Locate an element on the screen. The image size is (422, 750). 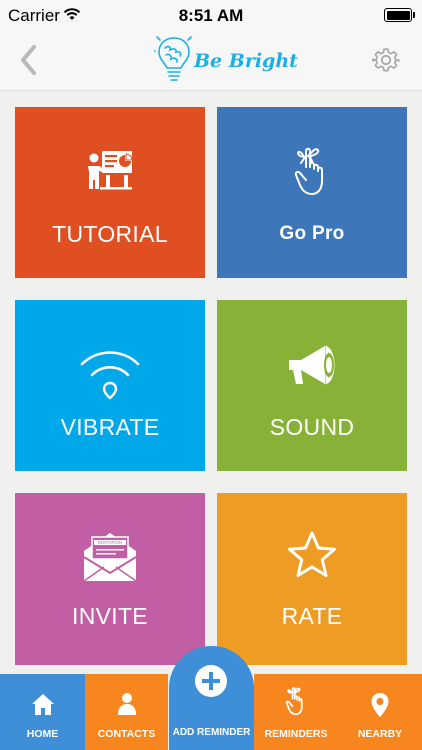
tile-label: INVITE is located at coordinates (110, 616).